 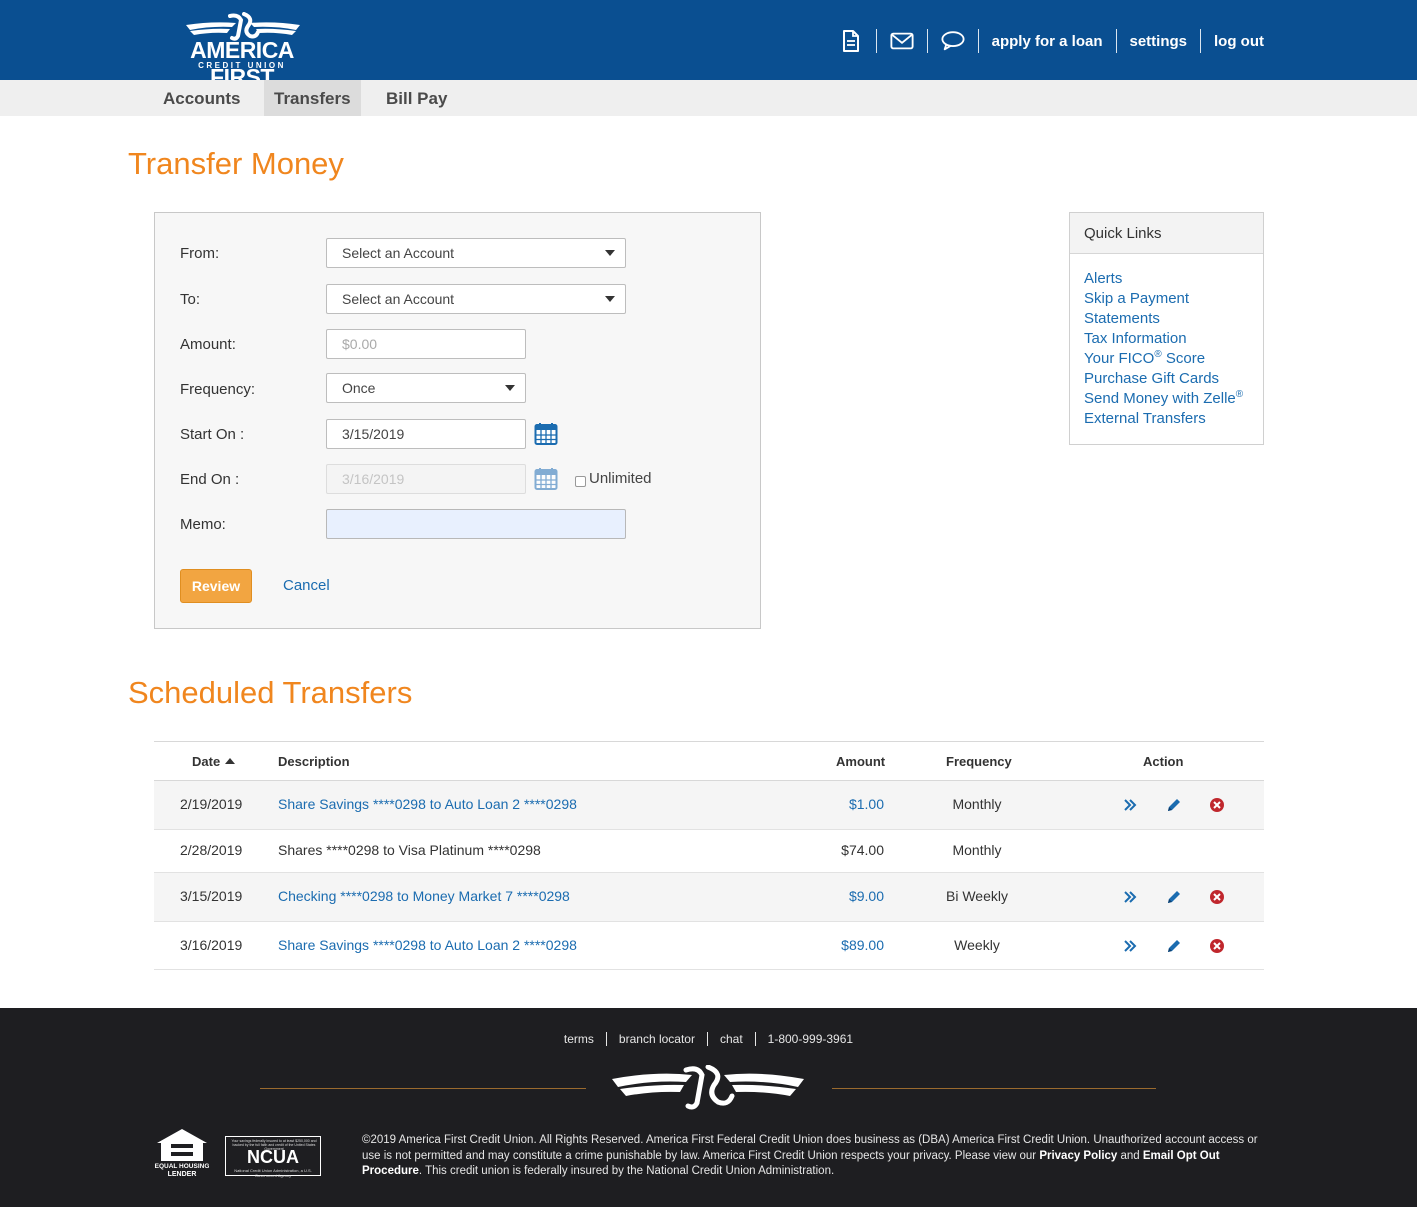 I want to click on chat-icon, so click(x=953, y=41).